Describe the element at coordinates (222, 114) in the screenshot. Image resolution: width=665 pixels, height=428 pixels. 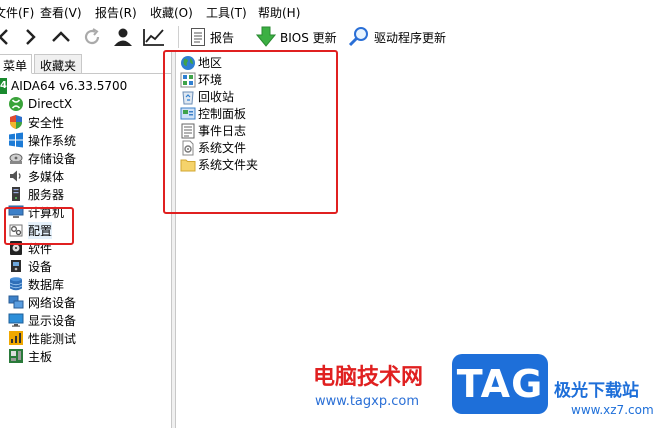
I see `config-item-label: 控制面板` at that location.